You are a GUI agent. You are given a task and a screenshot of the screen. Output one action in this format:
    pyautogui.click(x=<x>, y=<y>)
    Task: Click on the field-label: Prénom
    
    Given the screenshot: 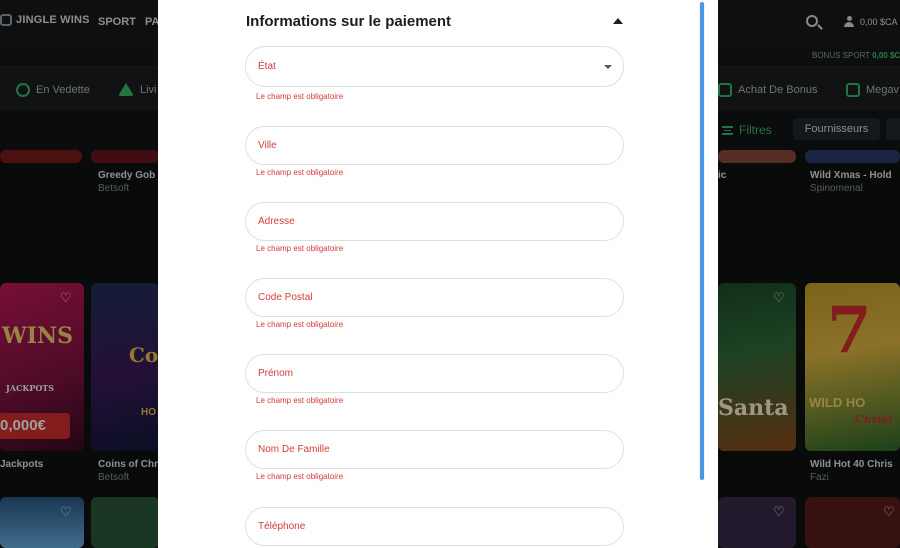 What is the action you would take?
    pyautogui.click(x=276, y=373)
    